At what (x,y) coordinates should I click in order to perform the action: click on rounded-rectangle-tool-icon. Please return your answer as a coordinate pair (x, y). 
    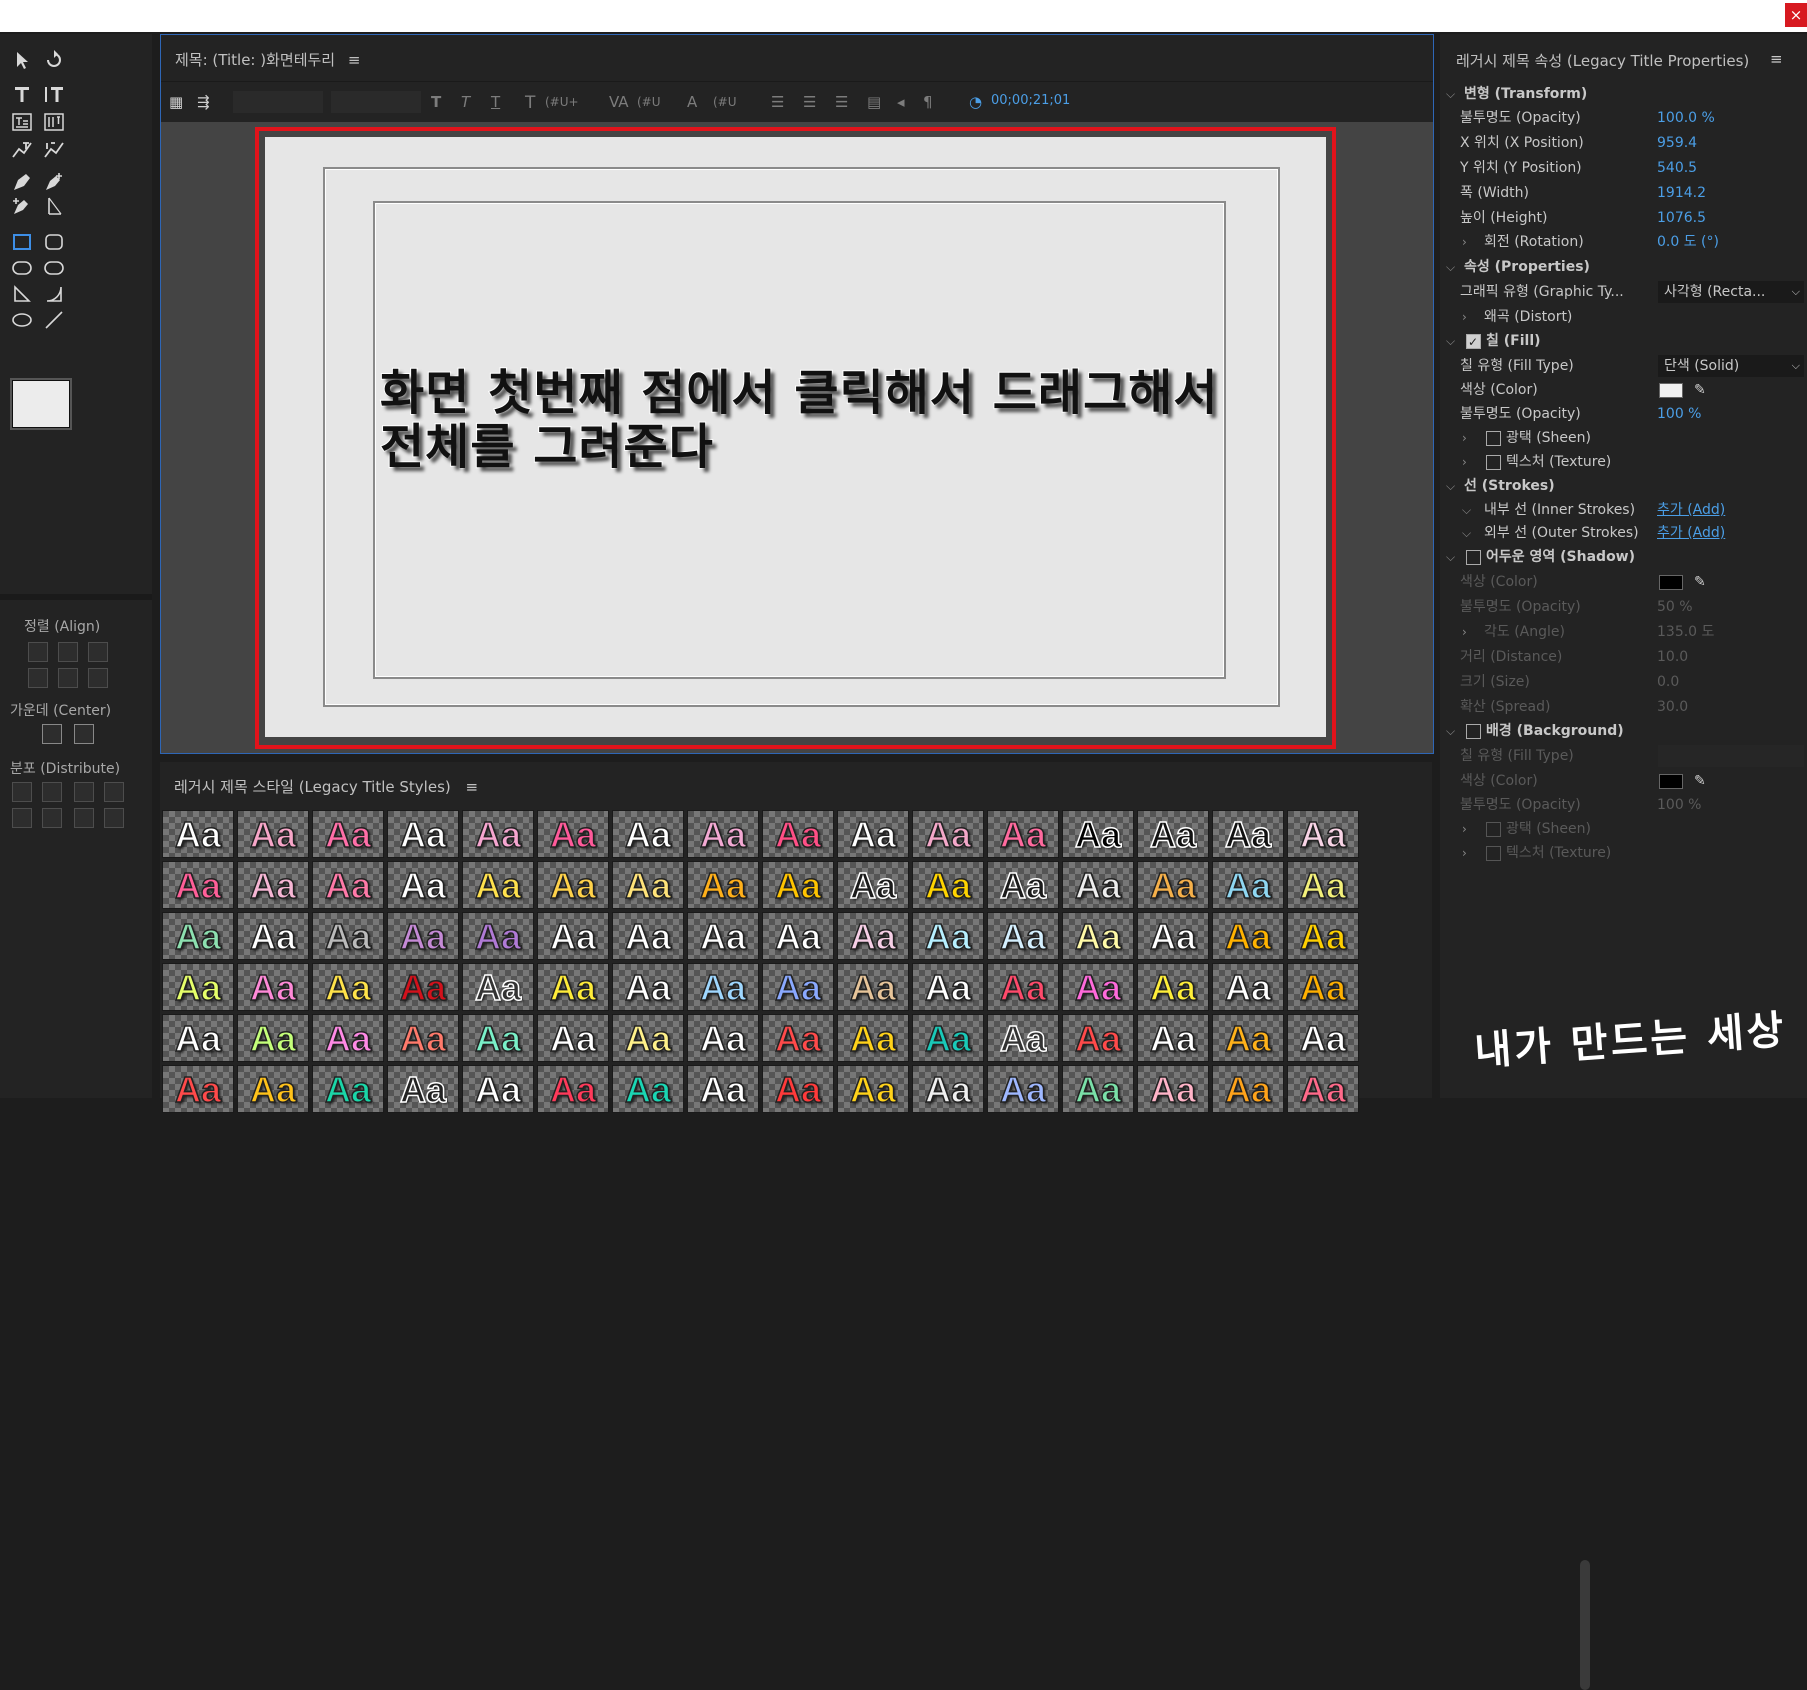
    Looking at the image, I should click on (54, 242).